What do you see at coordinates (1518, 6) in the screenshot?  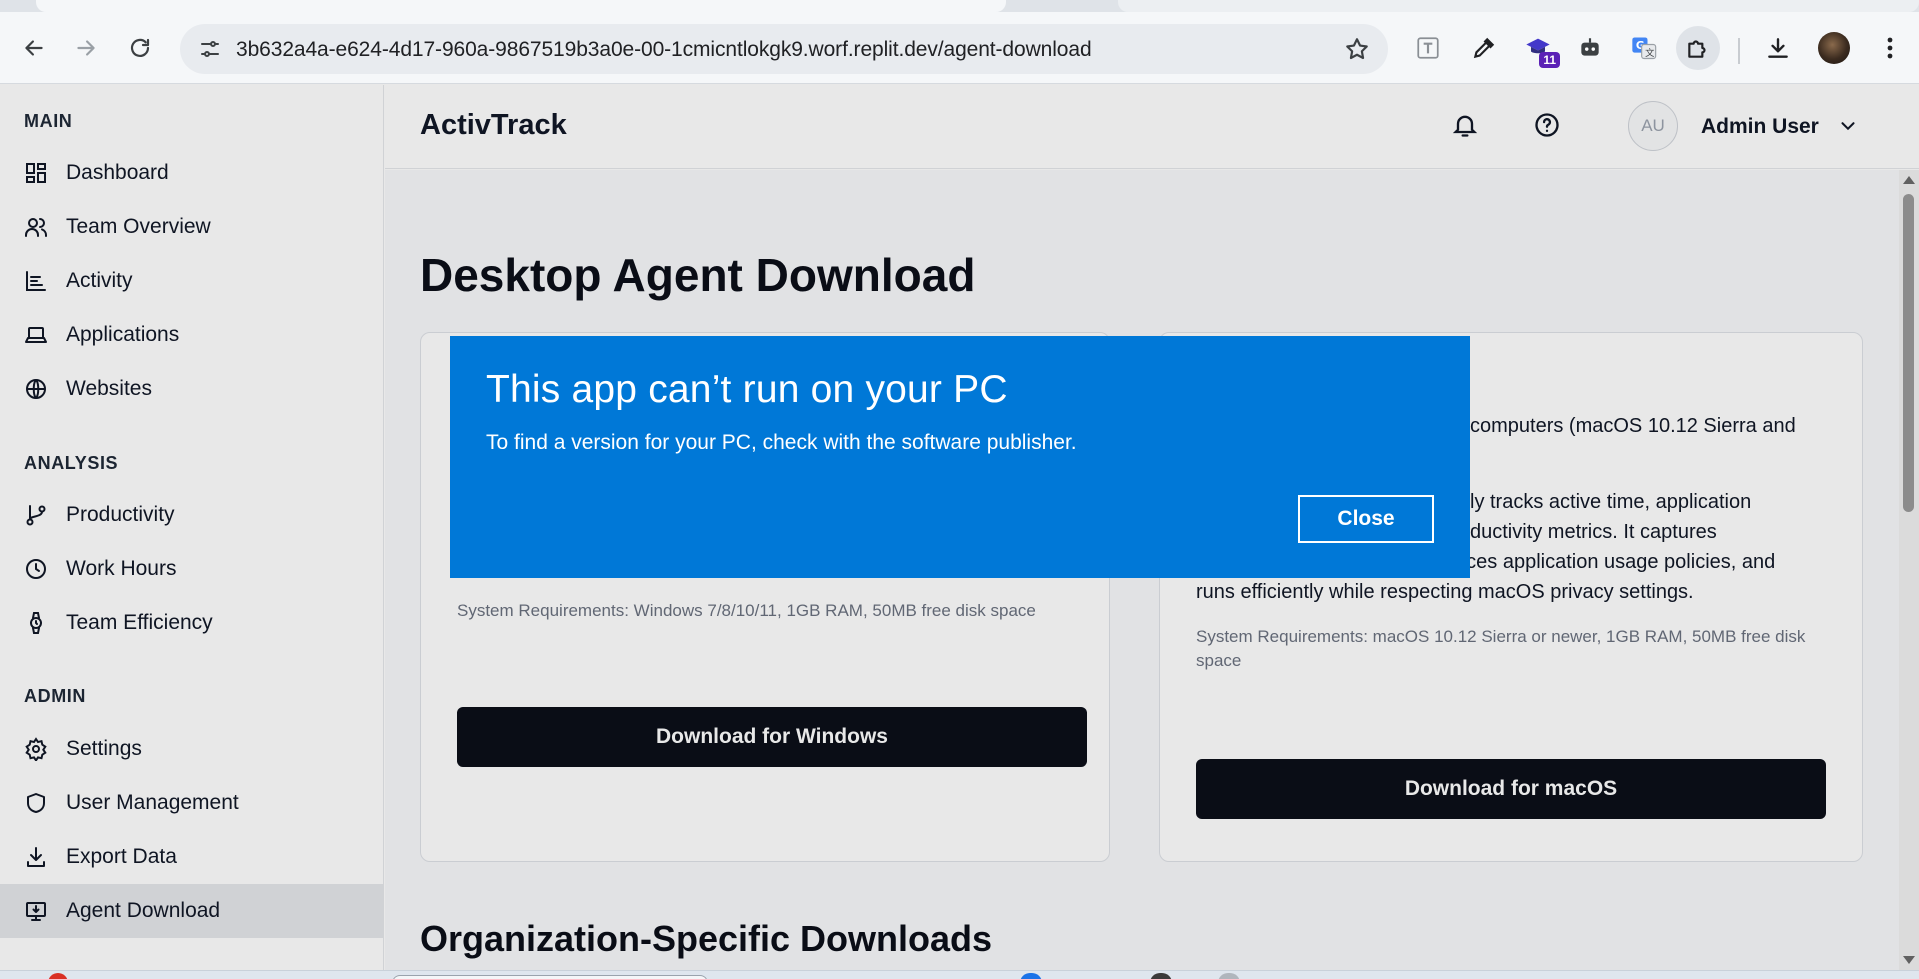 I see `inactive-tab` at bounding box center [1518, 6].